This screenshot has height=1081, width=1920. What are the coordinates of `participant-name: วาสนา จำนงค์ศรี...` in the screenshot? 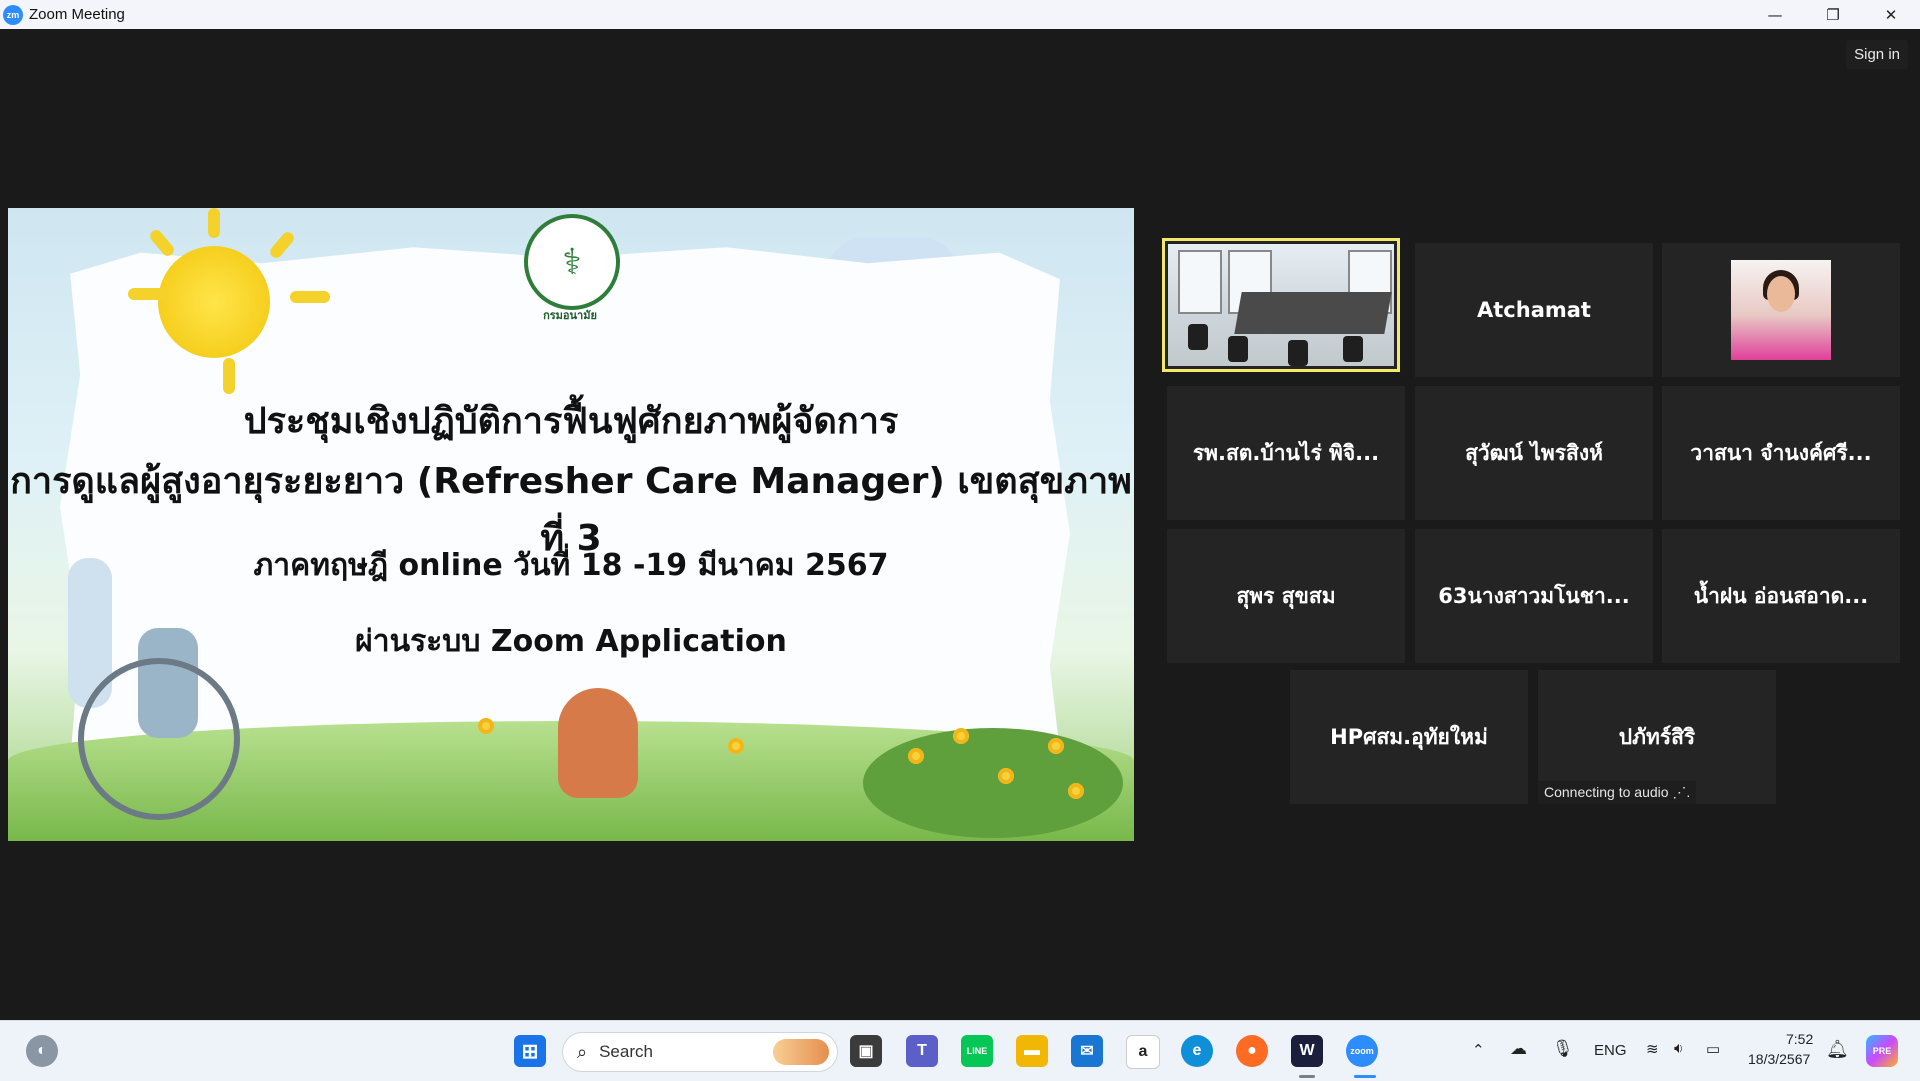 It's located at (1781, 452).